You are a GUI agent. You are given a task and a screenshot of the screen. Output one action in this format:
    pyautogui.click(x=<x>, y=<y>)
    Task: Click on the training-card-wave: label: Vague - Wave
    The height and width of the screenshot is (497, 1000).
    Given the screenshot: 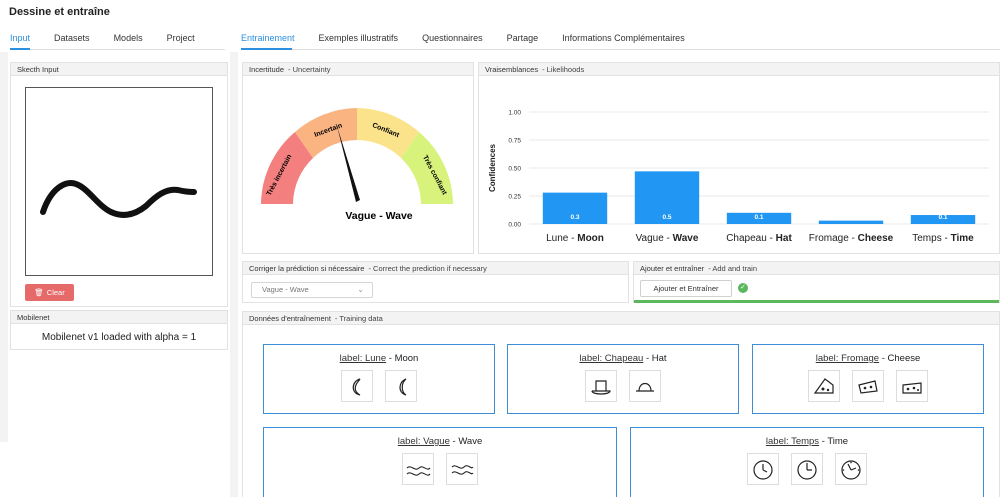 What is the action you would take?
    pyautogui.click(x=440, y=462)
    